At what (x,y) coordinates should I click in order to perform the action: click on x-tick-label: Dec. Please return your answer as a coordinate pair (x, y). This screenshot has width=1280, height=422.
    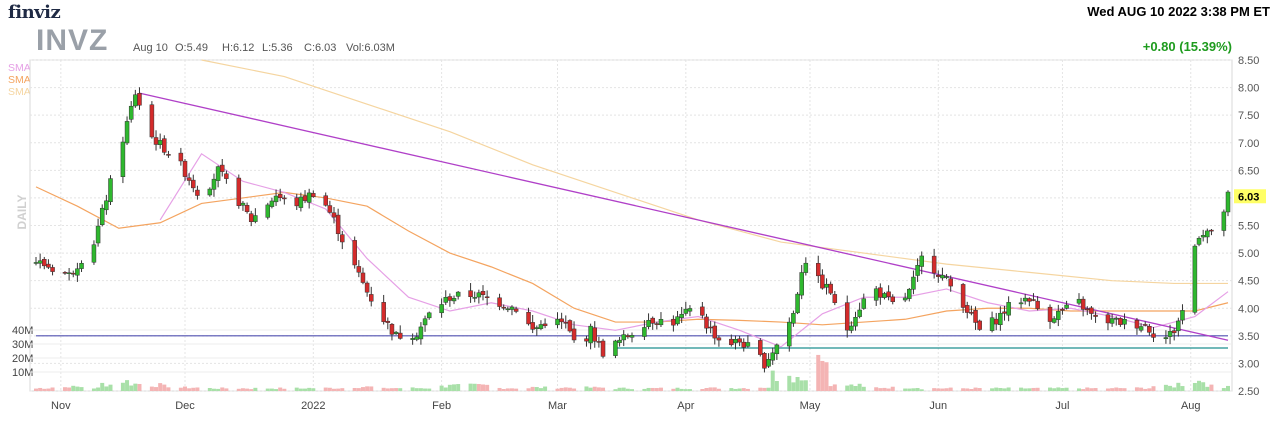
    Looking at the image, I should click on (185, 406).